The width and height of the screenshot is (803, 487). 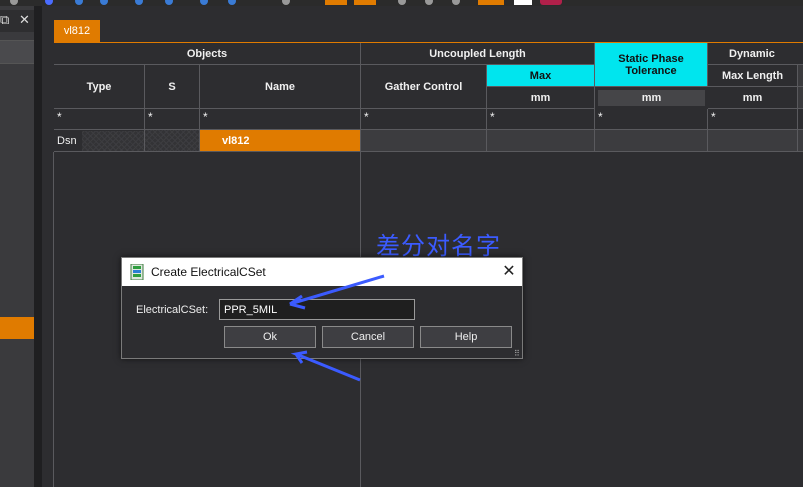 What do you see at coordinates (325, 366) in the screenshot?
I see `arrow-to-ok` at bounding box center [325, 366].